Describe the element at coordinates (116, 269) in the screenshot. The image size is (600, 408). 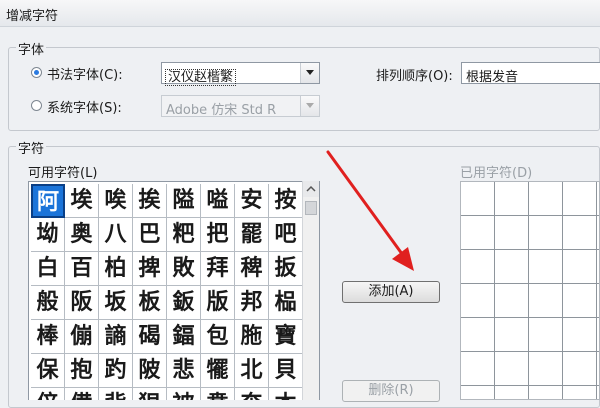
I see `char-cell: 柏` at that location.